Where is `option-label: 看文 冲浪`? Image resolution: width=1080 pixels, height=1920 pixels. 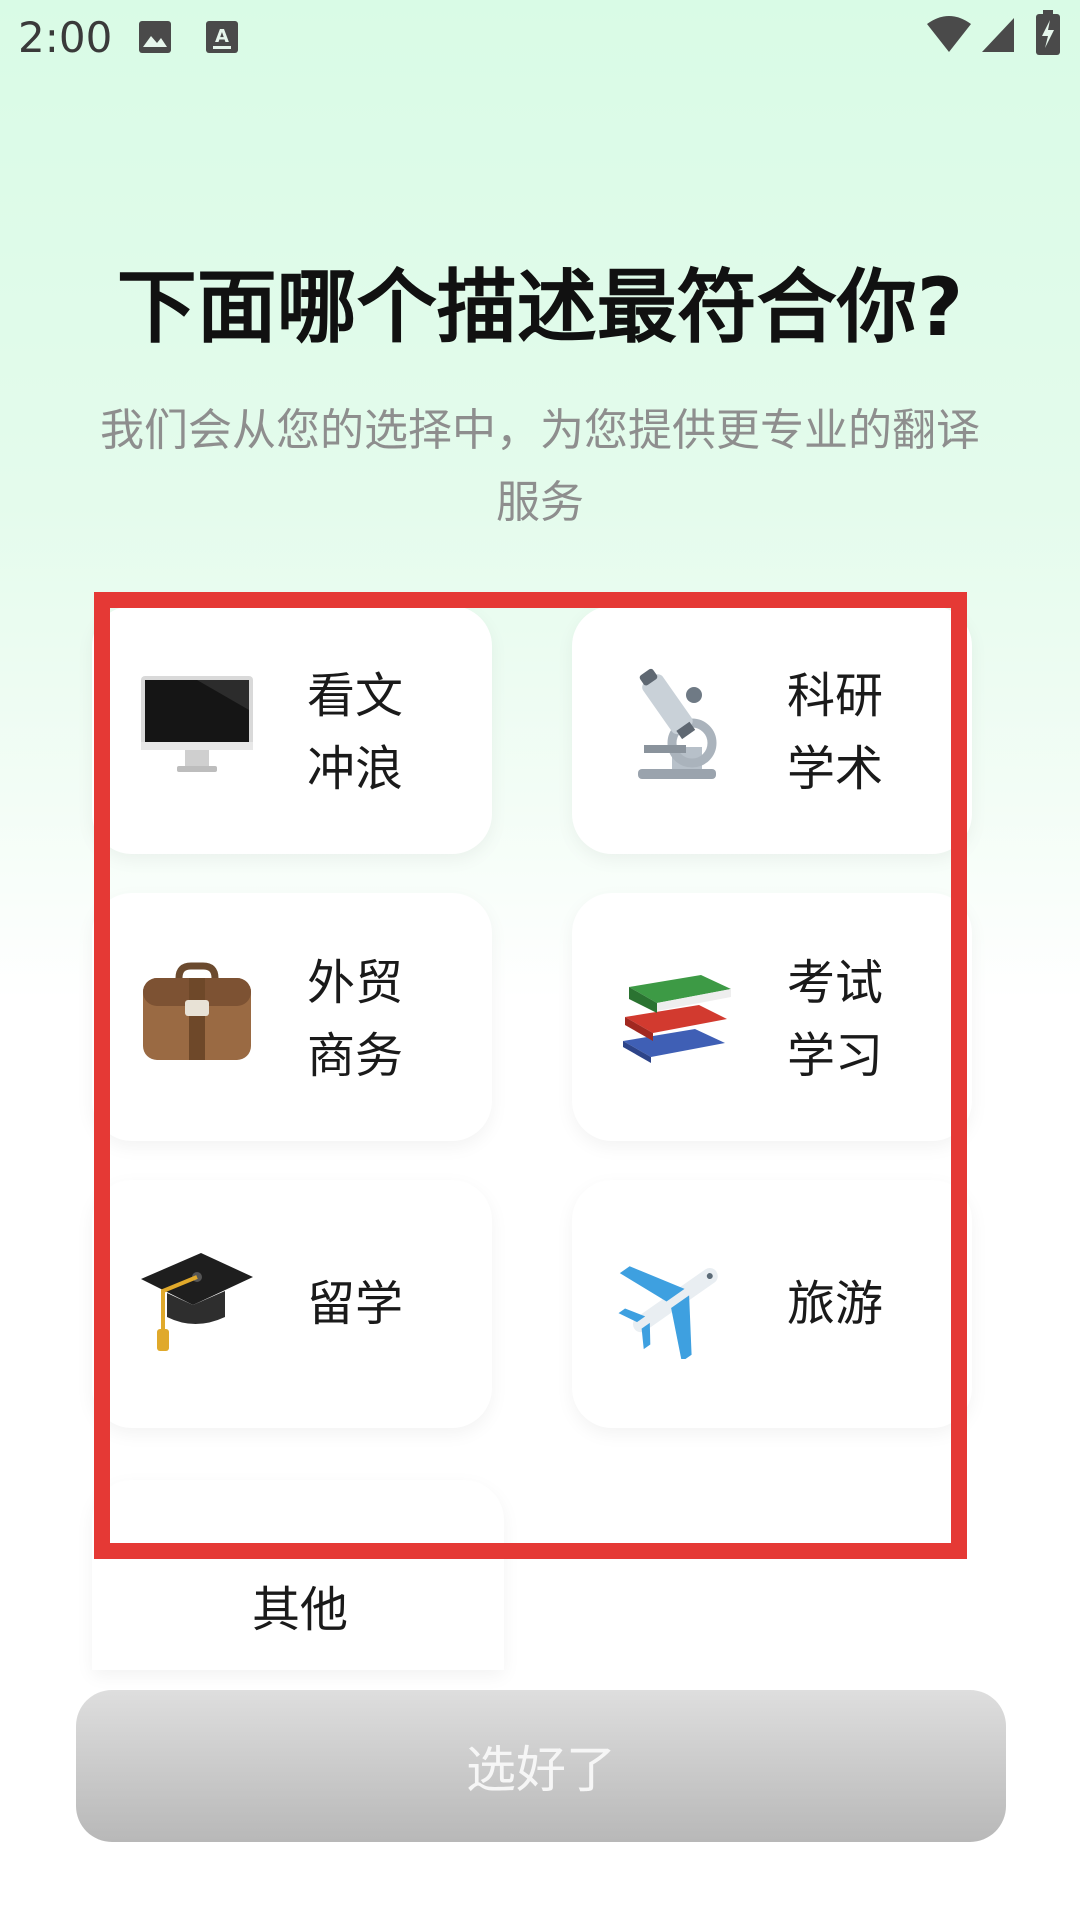
option-label: 看文 冲浪 is located at coordinates (355, 732).